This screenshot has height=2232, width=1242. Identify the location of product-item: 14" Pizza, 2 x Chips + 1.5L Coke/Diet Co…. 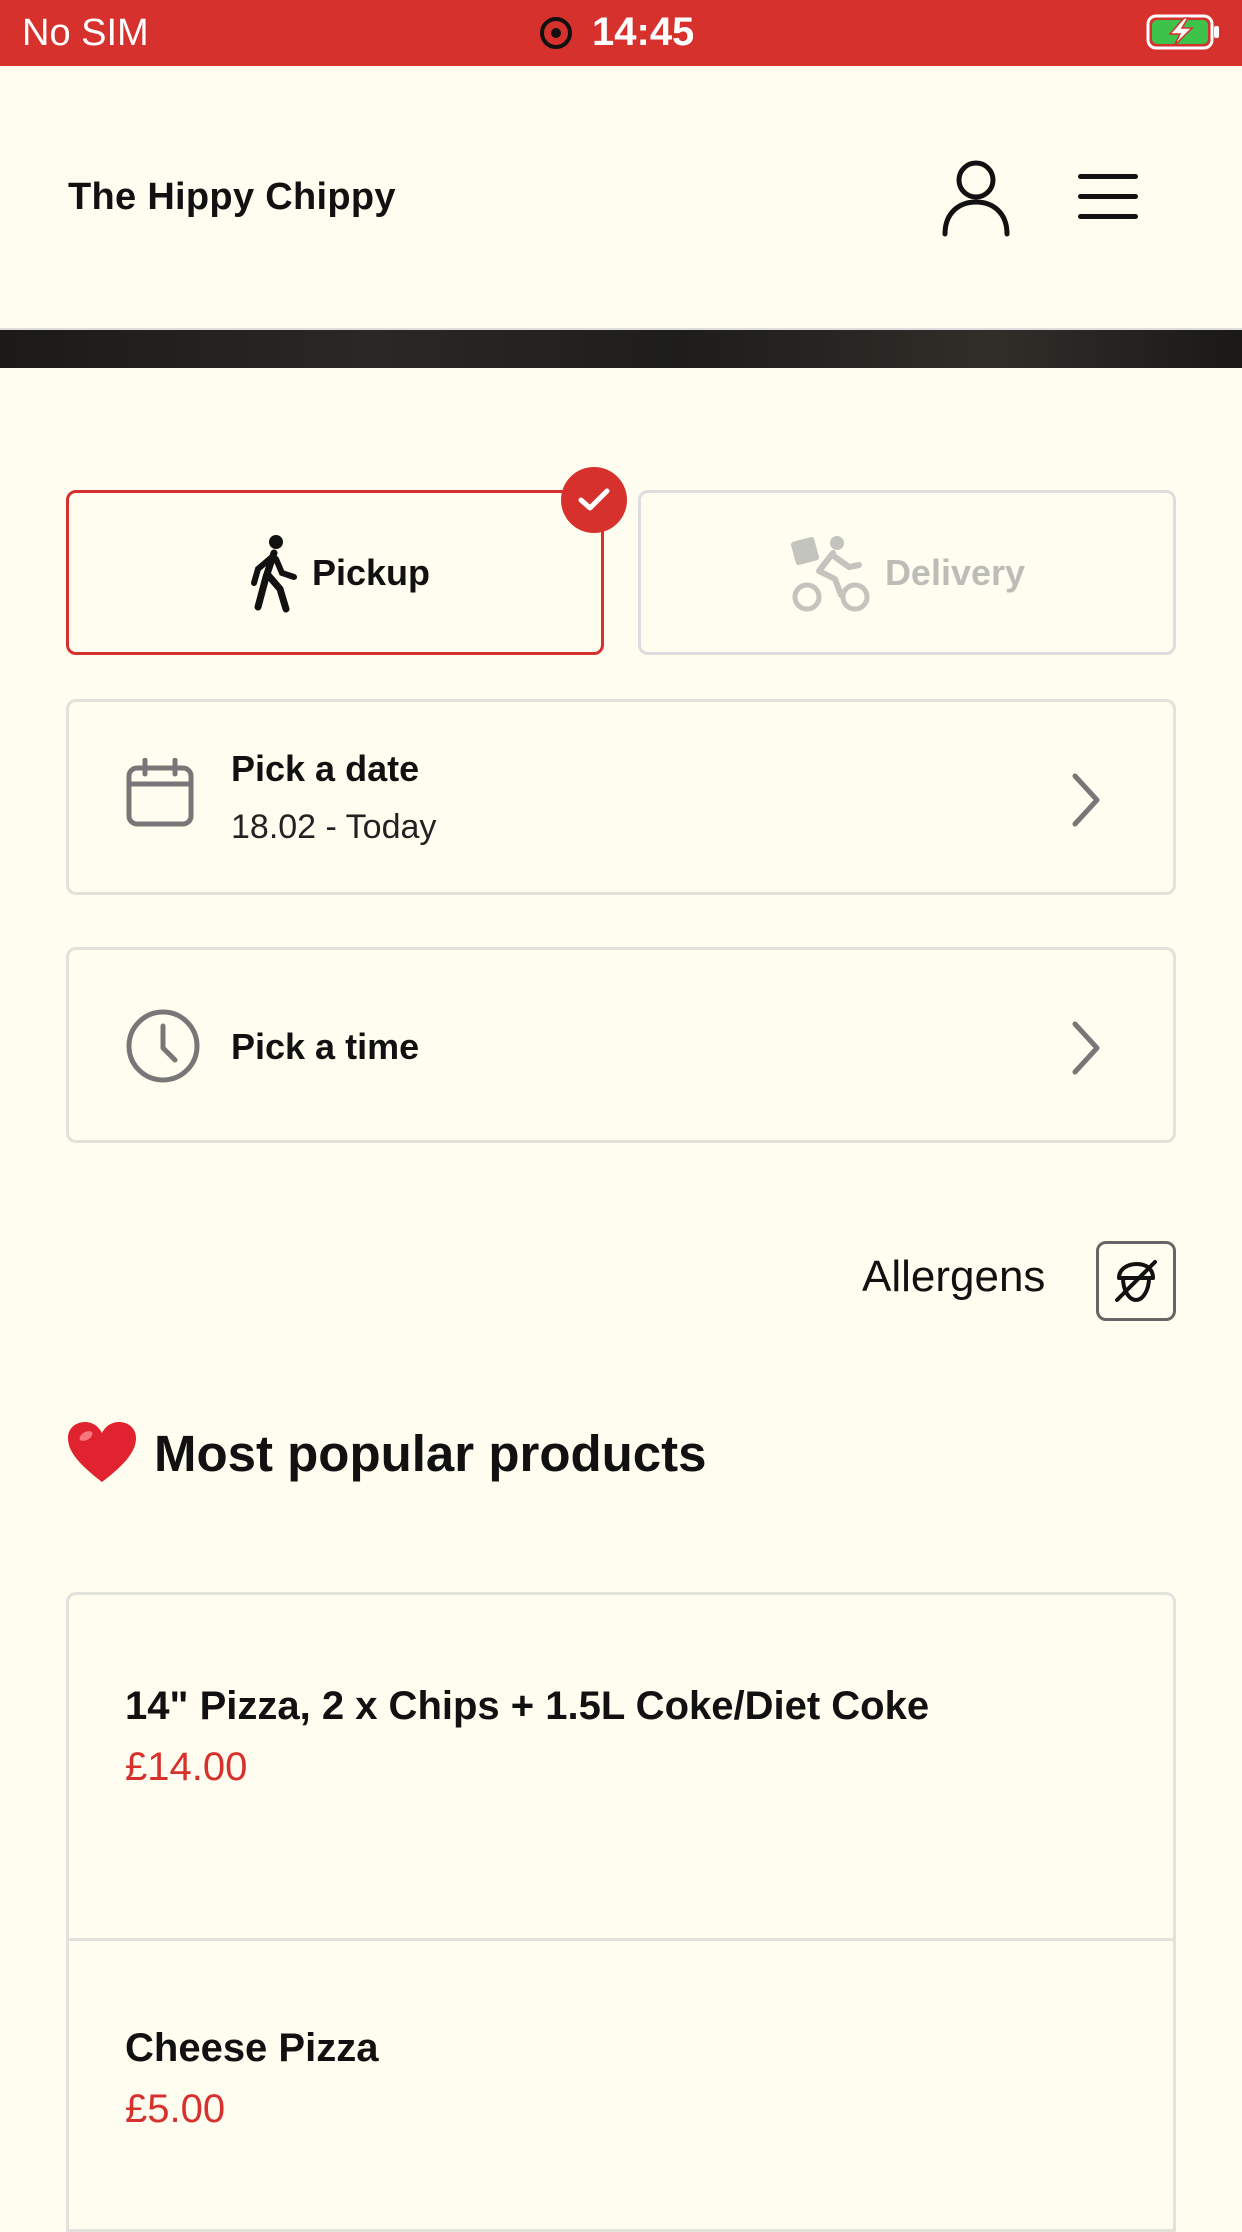
(621, 1768).